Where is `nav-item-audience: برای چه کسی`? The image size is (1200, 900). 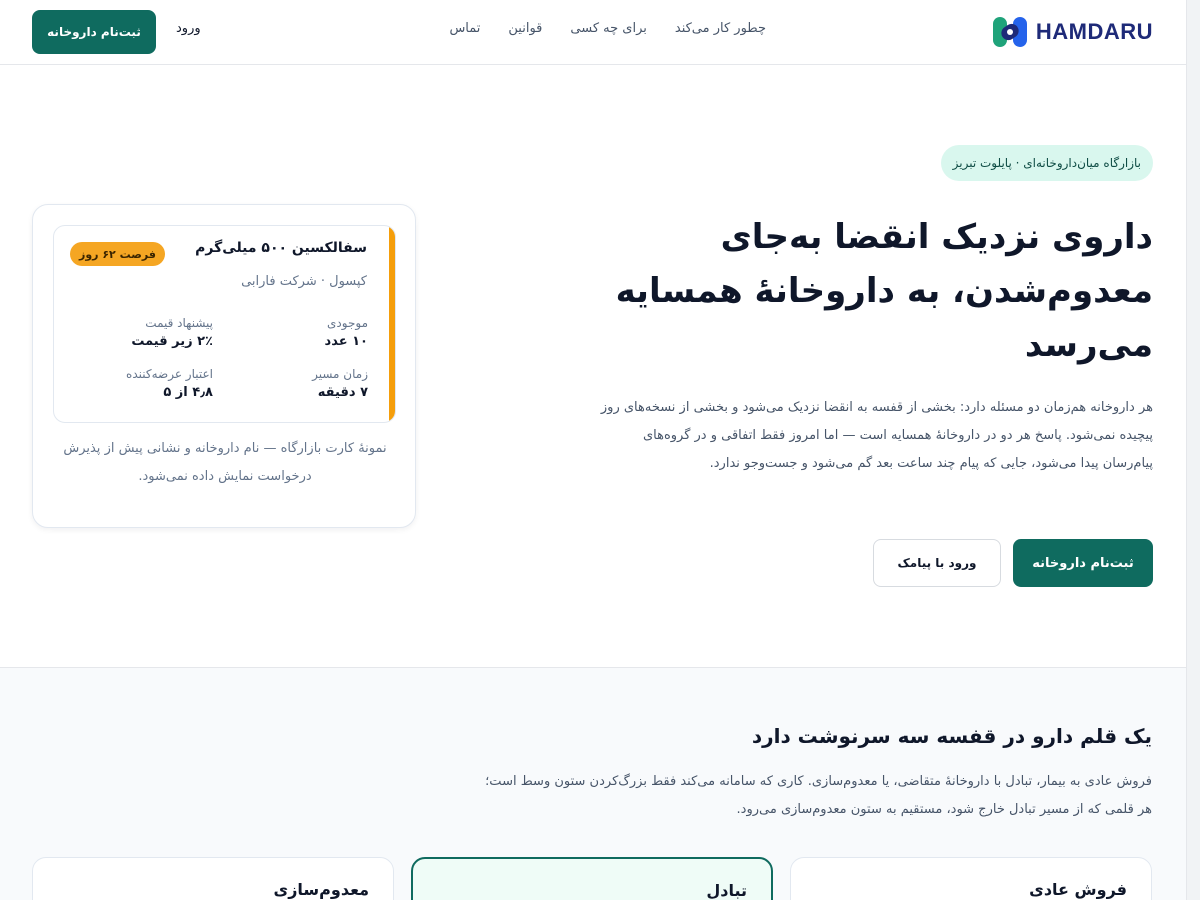
nav-item-audience: برای چه کسی is located at coordinates (608, 28).